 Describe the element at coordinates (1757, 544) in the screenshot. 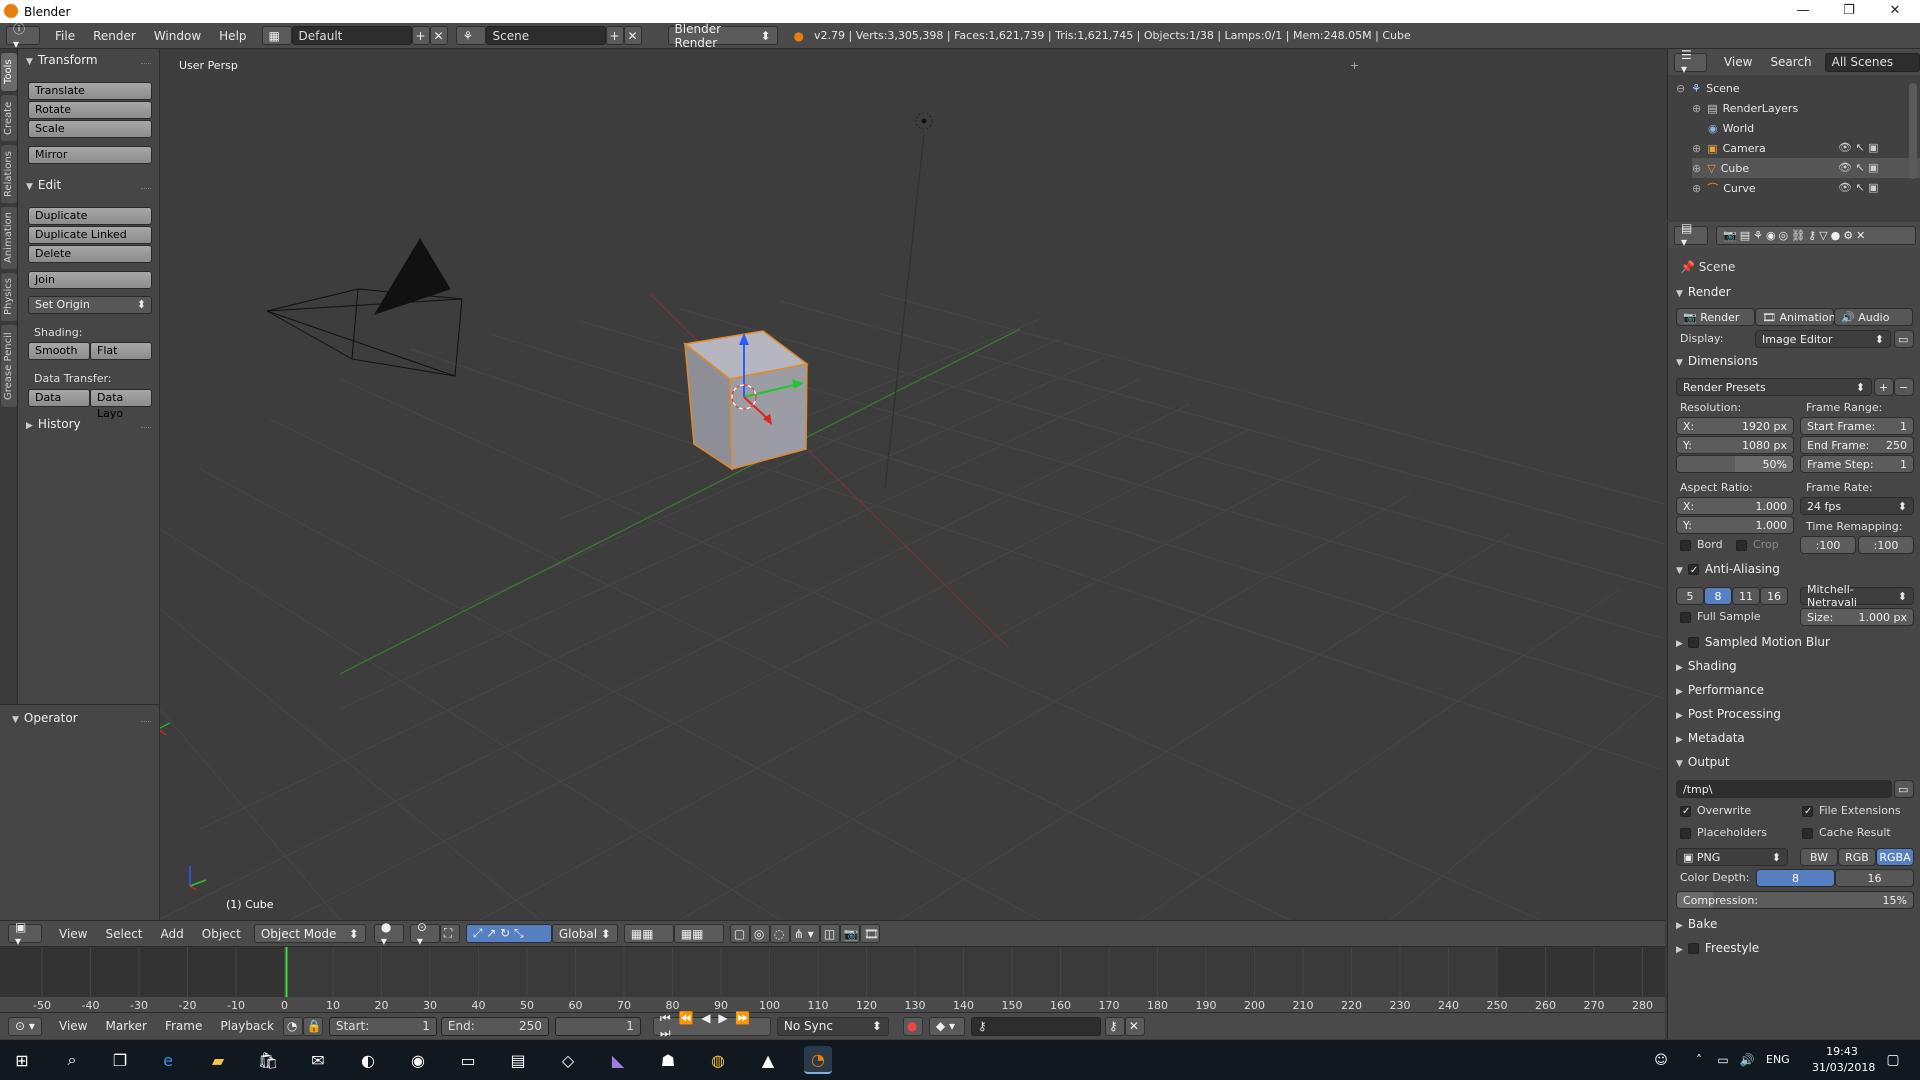

I see `crop-checkbox: Crop` at that location.